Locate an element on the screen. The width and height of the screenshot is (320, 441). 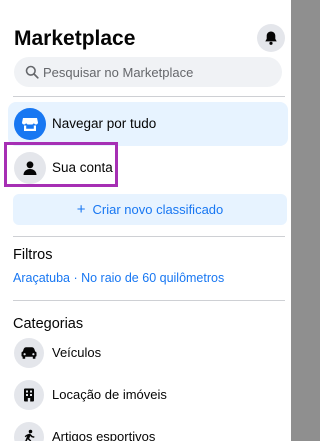
category-item-sporting-goods: Artigos esportivos is located at coordinates (148, 429).